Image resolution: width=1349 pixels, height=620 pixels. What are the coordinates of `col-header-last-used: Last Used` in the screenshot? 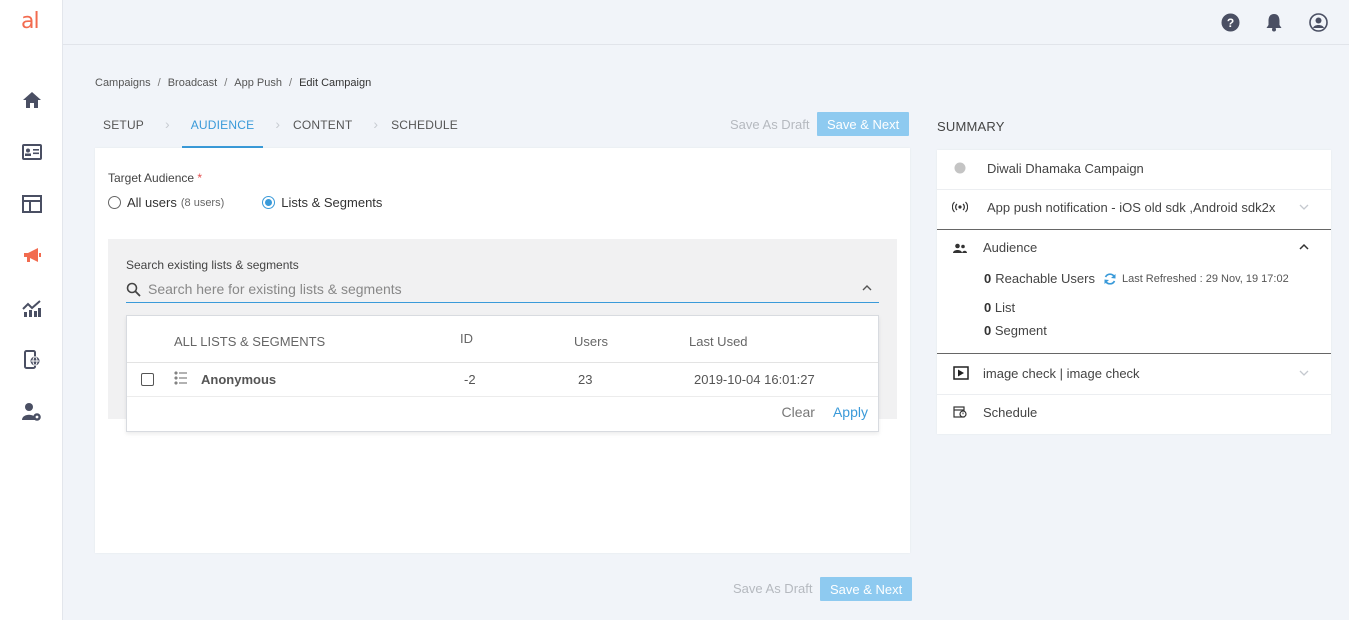 It's located at (718, 341).